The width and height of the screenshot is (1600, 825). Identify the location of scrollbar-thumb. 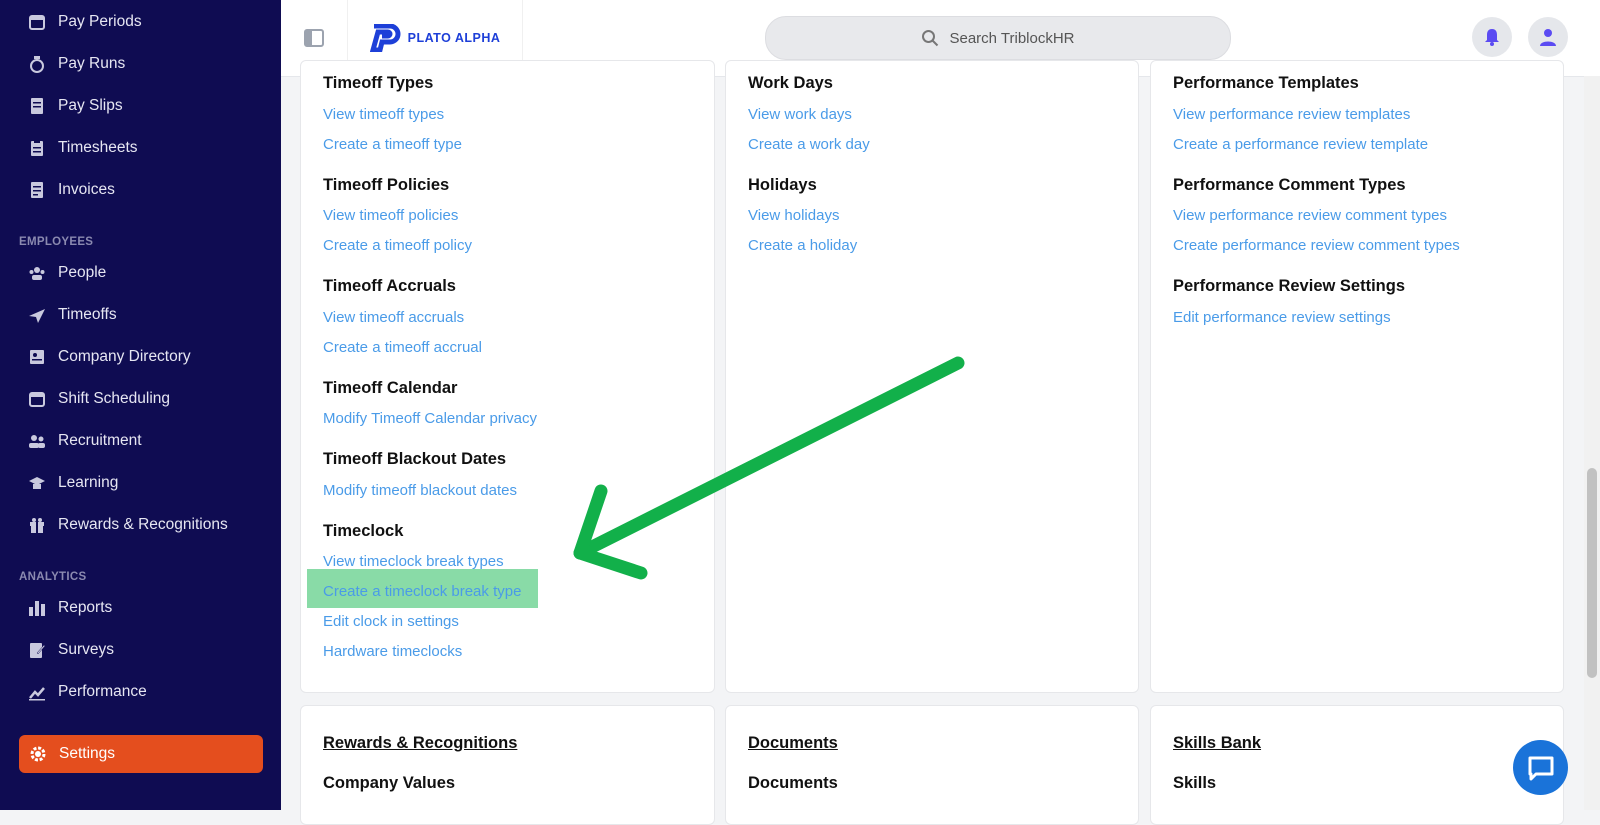
(1592, 573).